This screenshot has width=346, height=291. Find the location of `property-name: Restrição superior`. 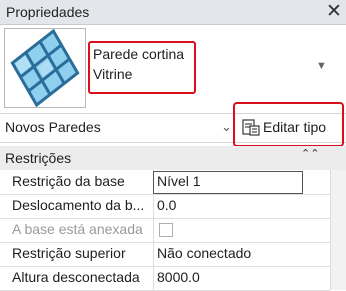

property-name: Restrição superior is located at coordinates (69, 253).